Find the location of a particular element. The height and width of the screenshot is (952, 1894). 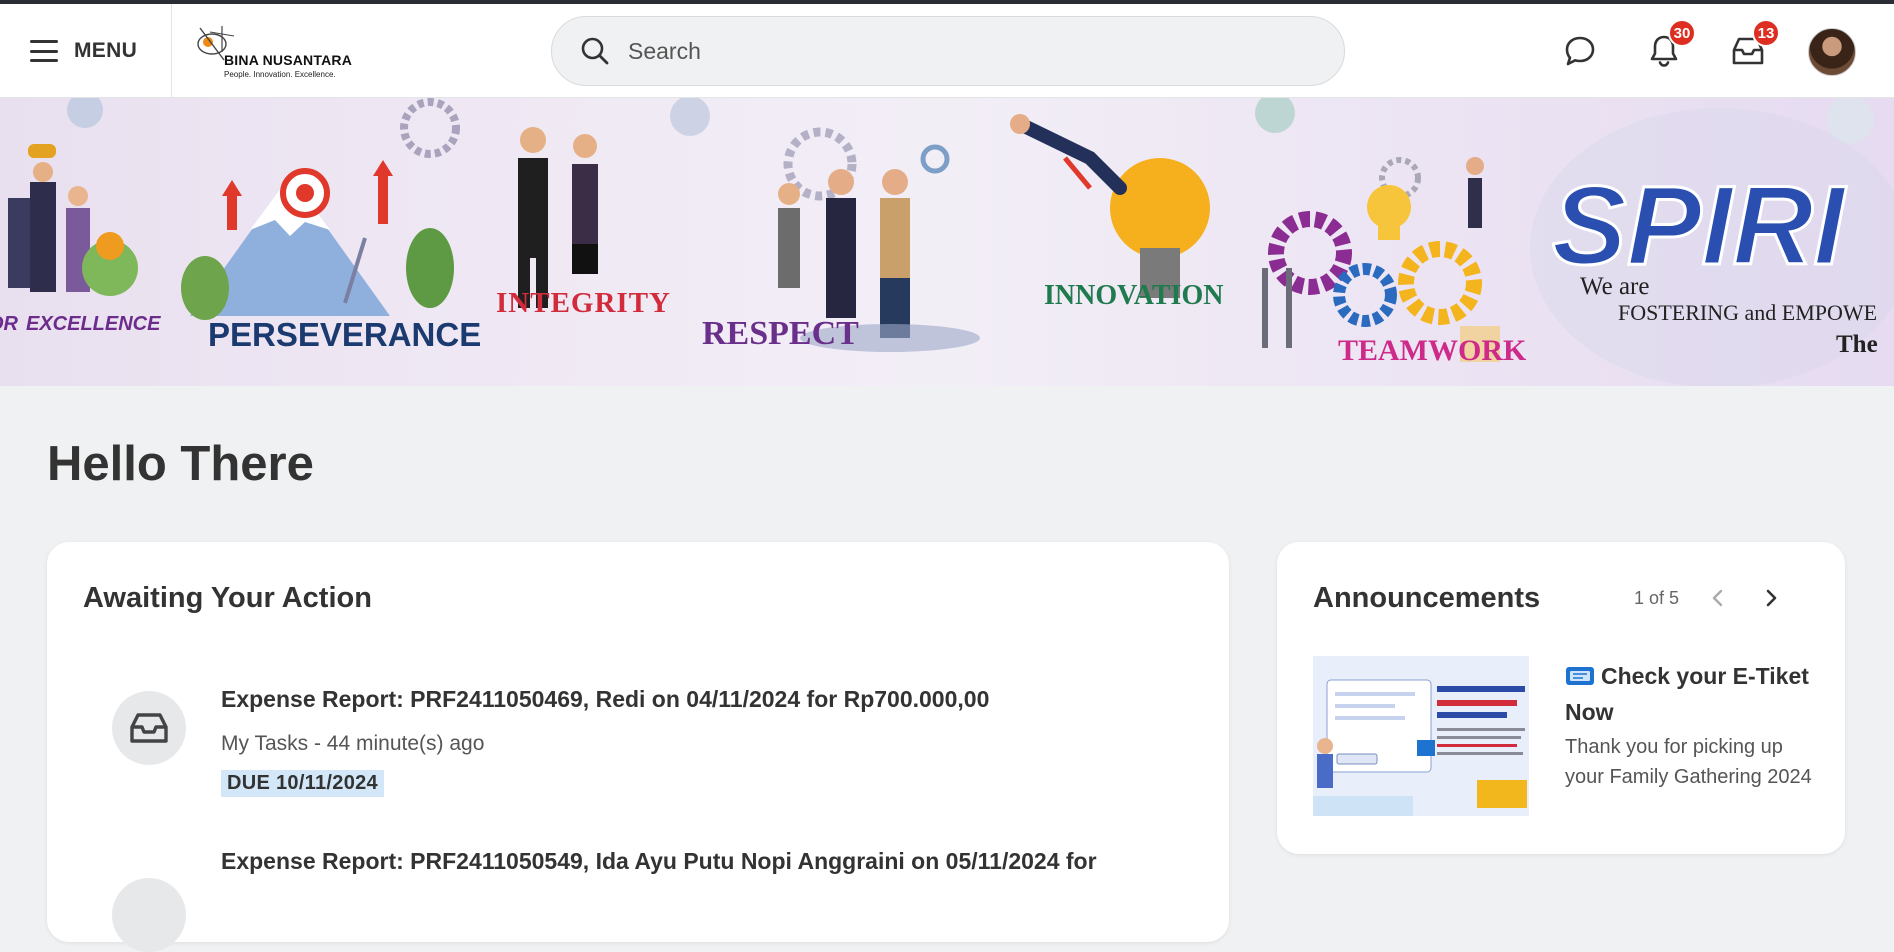

announcement-headline: Check your E-Tiket Now is located at coordinates (1690, 694).